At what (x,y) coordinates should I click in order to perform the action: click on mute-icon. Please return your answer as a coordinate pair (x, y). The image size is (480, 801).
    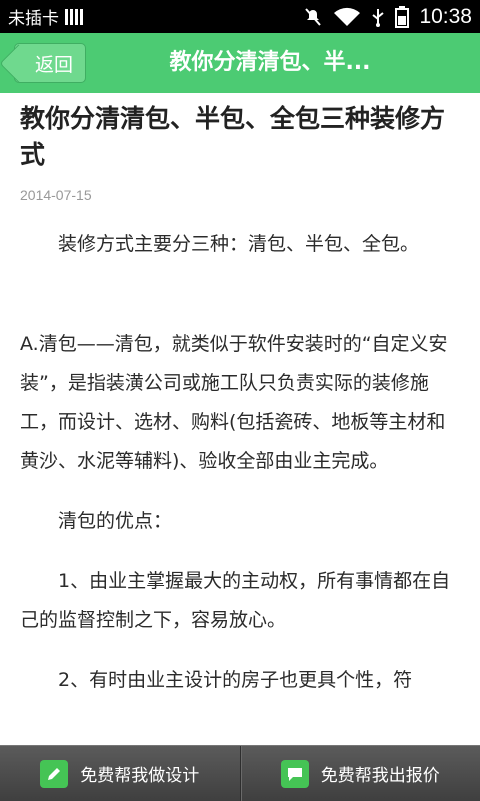
    Looking at the image, I should click on (313, 17).